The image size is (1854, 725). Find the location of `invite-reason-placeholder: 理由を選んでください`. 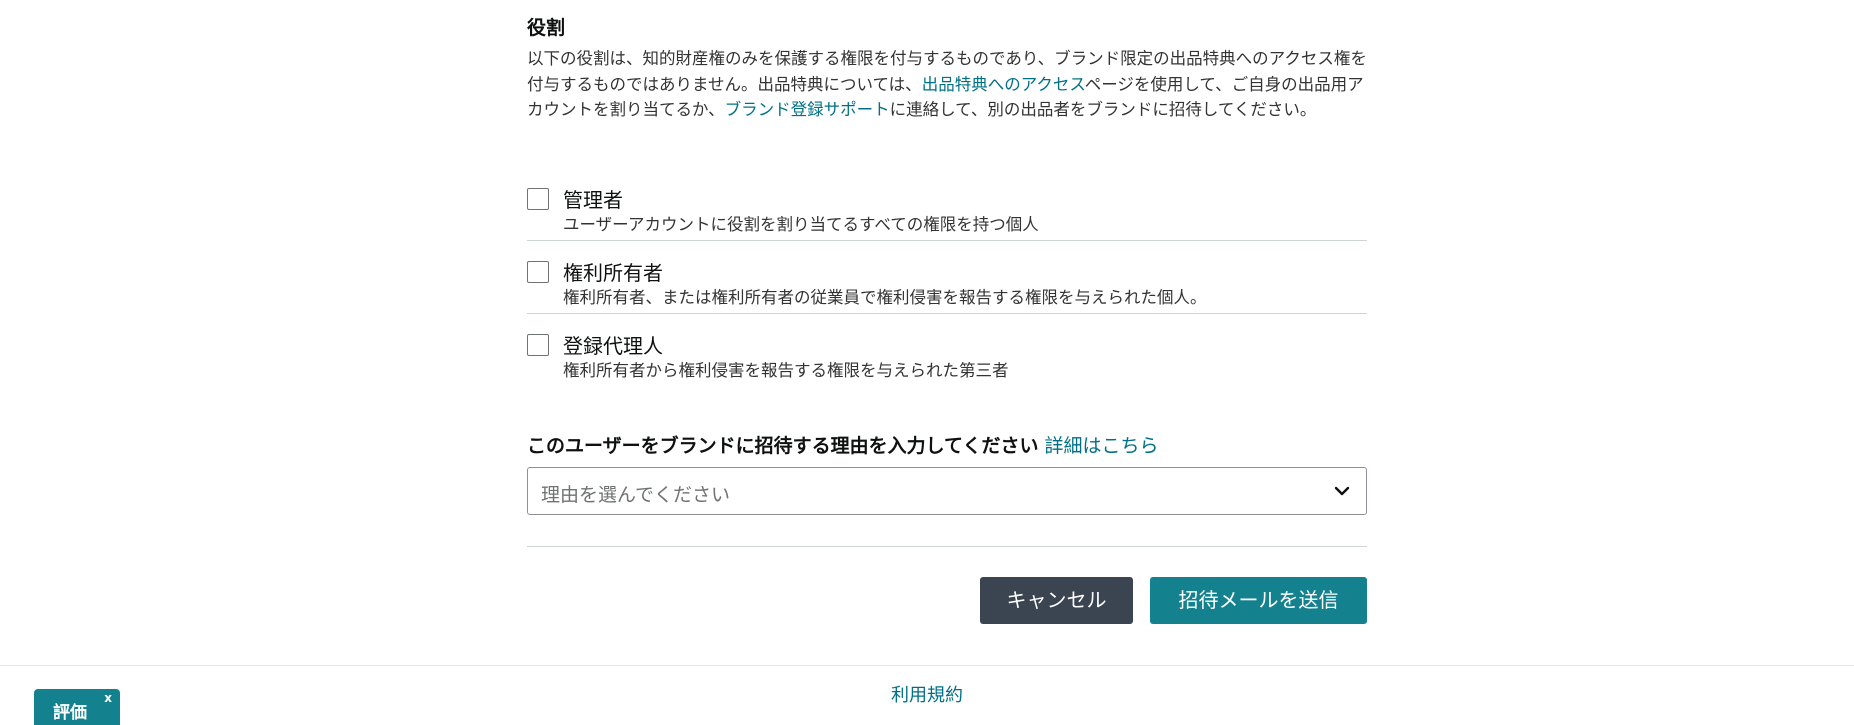

invite-reason-placeholder: 理由を選んでください is located at coordinates (636, 495).